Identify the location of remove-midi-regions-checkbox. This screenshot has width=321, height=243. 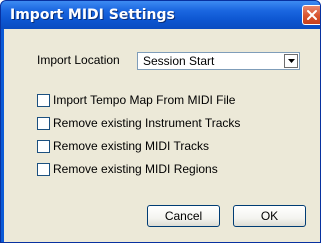
(43, 169).